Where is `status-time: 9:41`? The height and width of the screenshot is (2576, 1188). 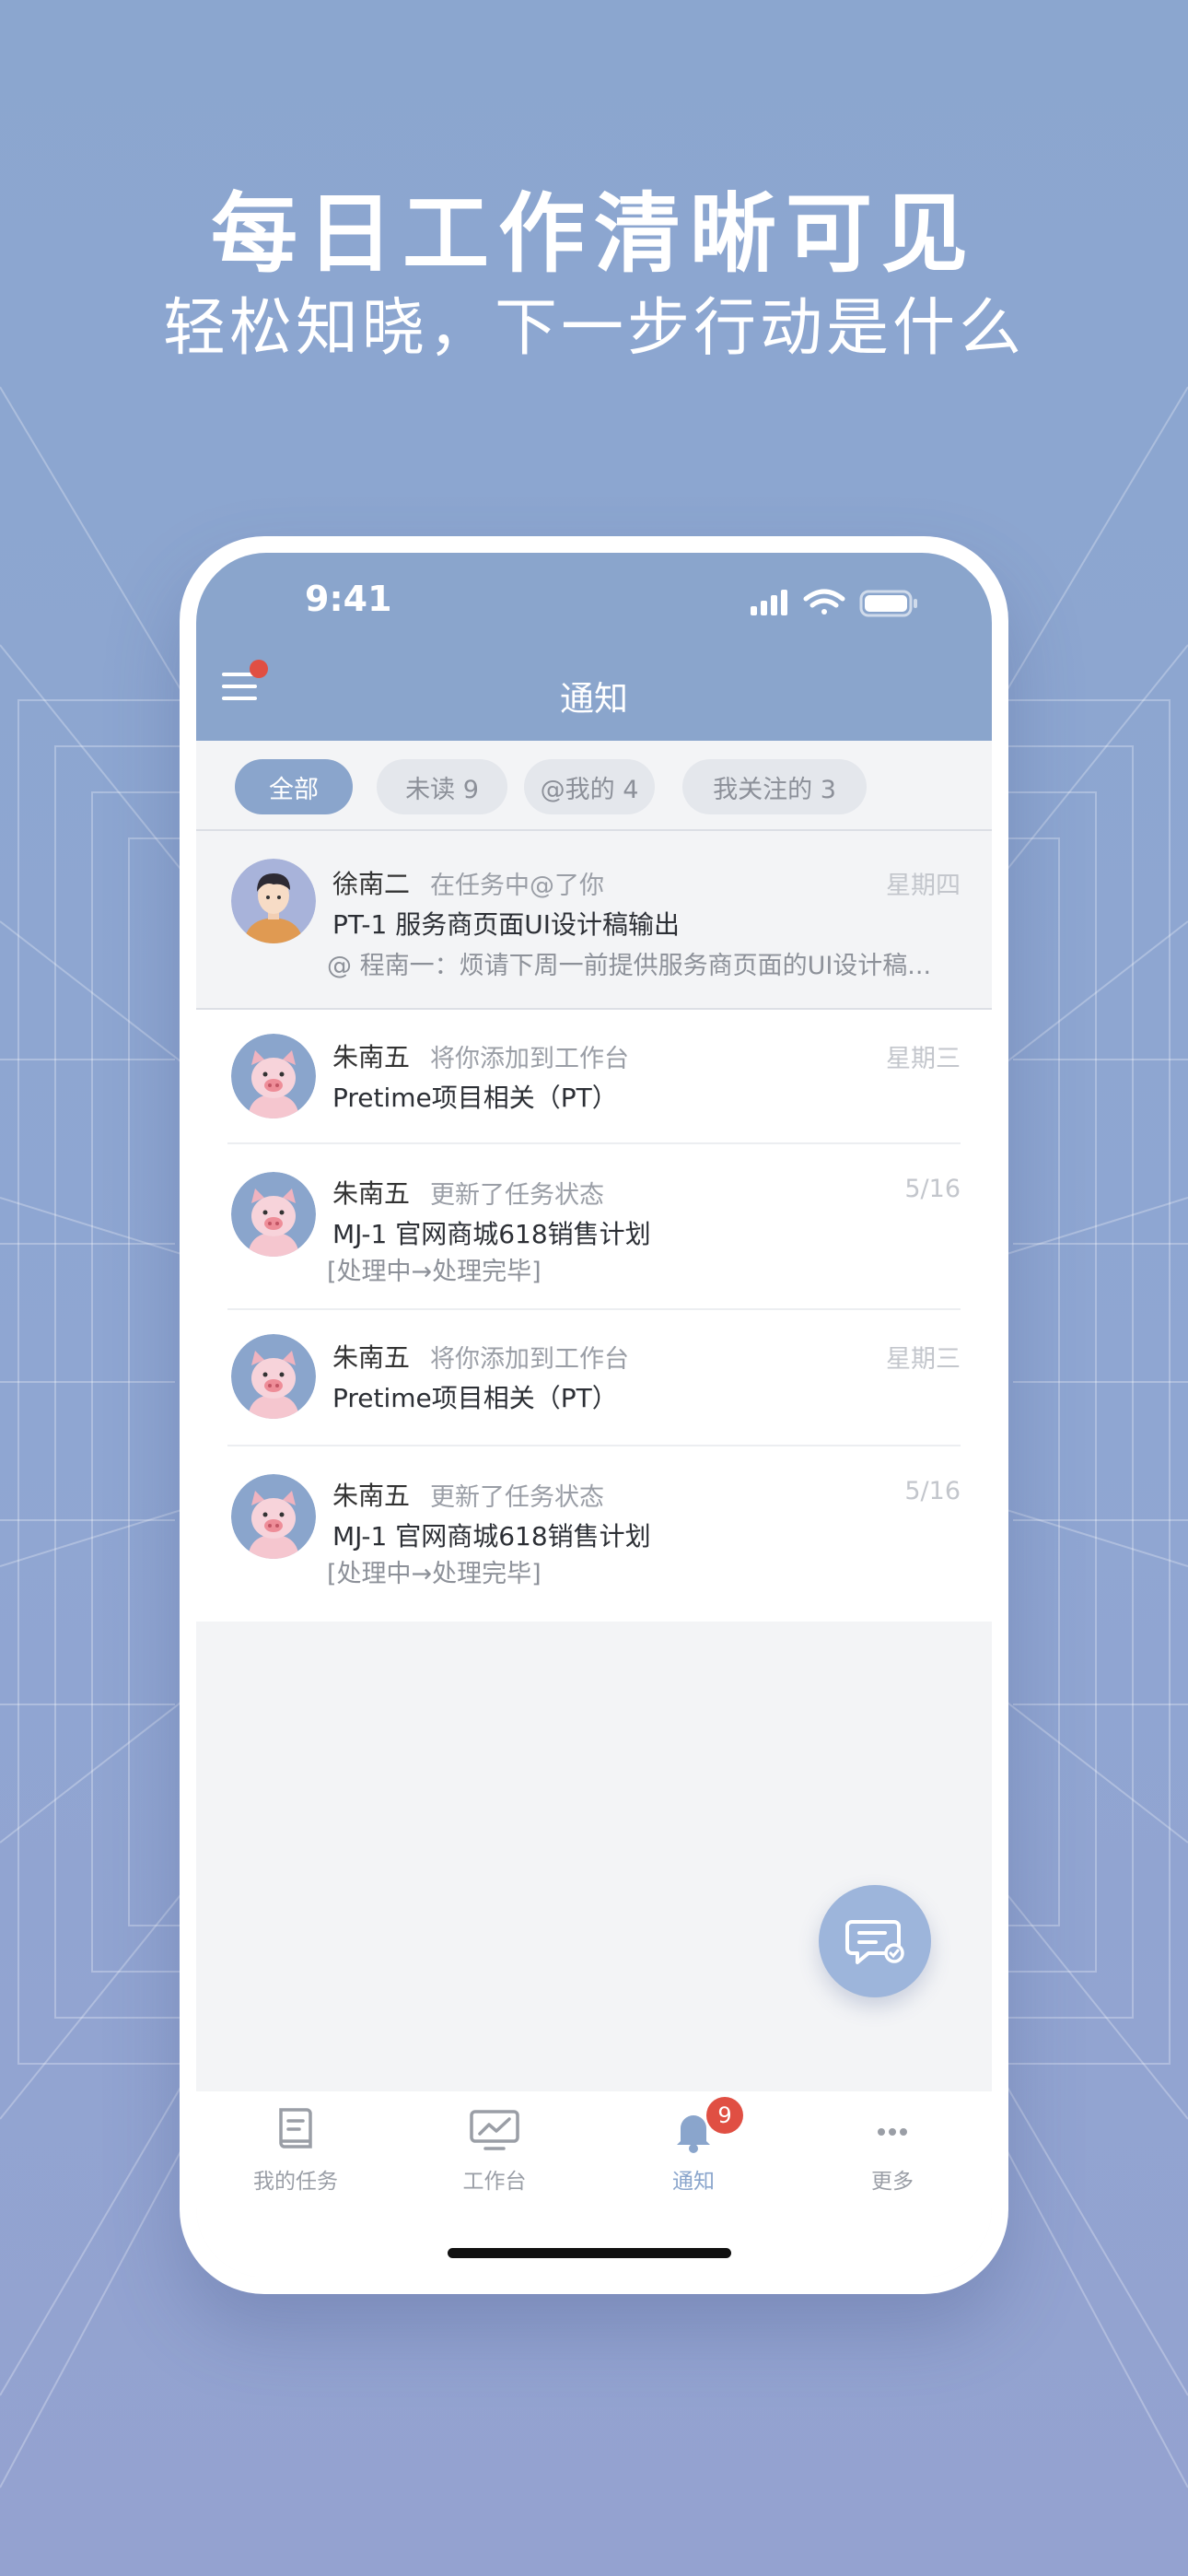 status-time: 9:41 is located at coordinates (348, 599).